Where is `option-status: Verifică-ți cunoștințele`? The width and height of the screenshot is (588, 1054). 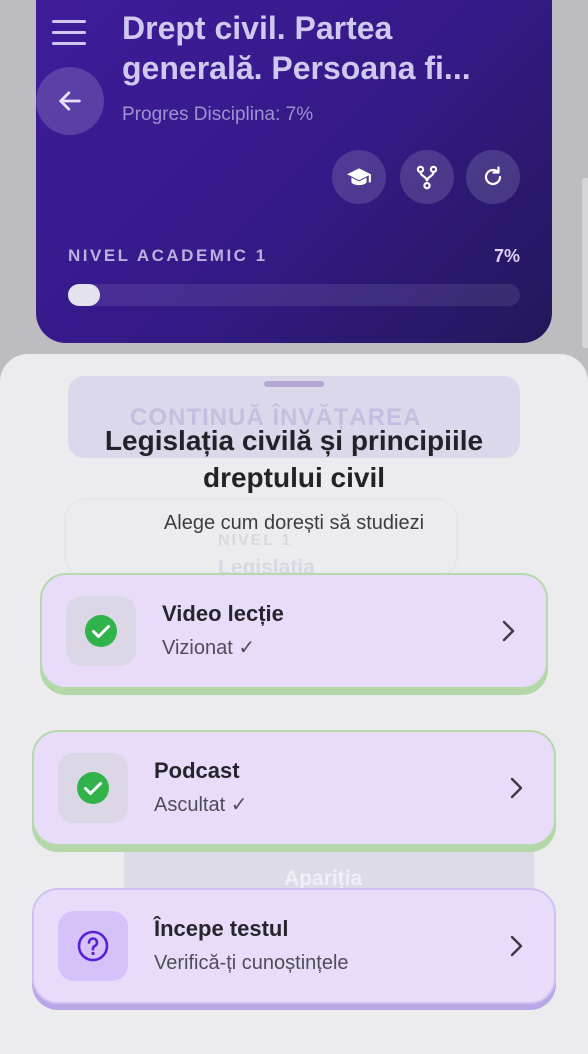 option-status: Verifică-ți cunoștințele is located at coordinates (251, 963).